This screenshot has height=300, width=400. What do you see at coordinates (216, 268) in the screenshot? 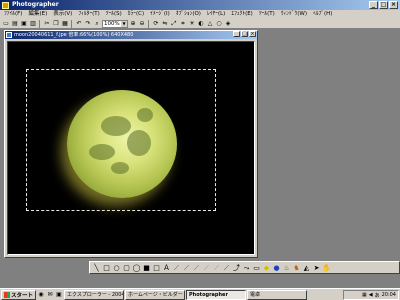
I see `marker-tool-icon: ⟋` at bounding box center [216, 268].